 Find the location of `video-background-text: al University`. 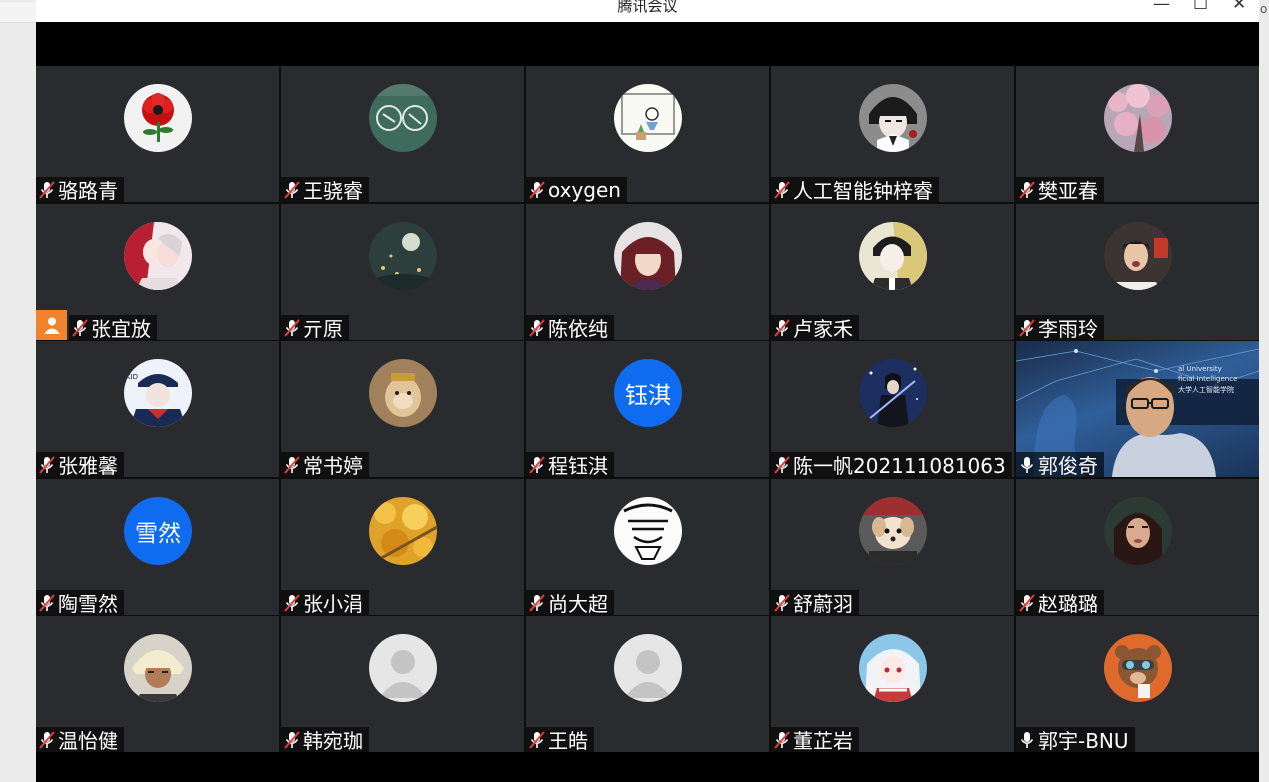

video-background-text: al University is located at coordinates (1200, 369).